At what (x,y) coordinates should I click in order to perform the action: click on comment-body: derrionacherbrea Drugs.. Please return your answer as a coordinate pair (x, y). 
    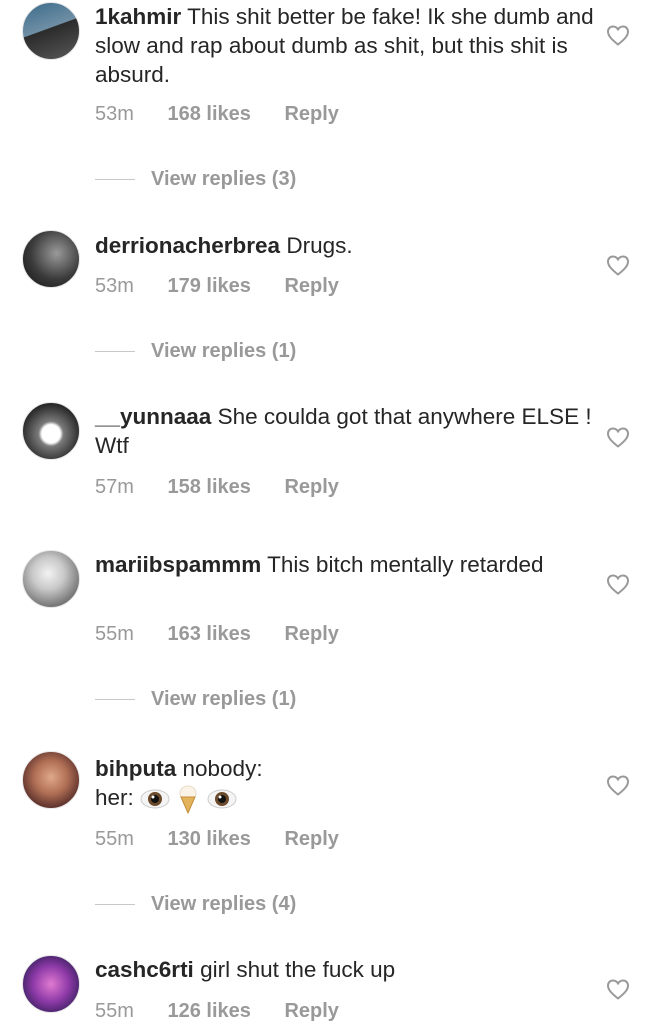
    Looking at the image, I should click on (345, 245).